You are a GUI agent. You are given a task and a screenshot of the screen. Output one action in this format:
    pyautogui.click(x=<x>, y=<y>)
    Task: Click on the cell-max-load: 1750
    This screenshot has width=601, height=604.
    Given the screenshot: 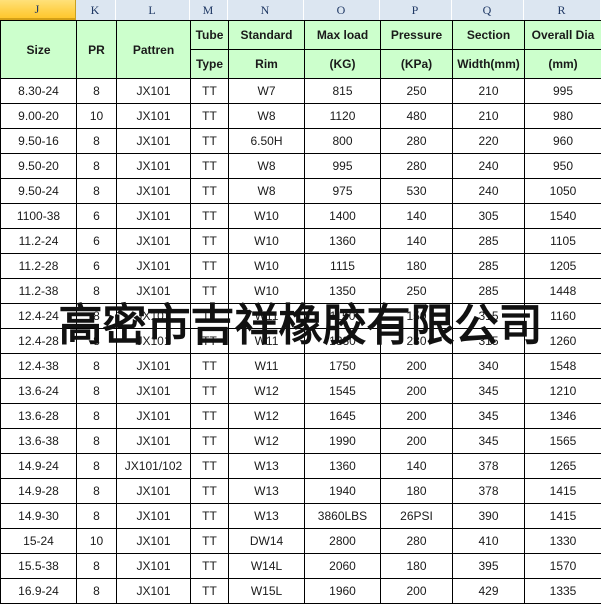 What is the action you would take?
    pyautogui.click(x=343, y=366)
    